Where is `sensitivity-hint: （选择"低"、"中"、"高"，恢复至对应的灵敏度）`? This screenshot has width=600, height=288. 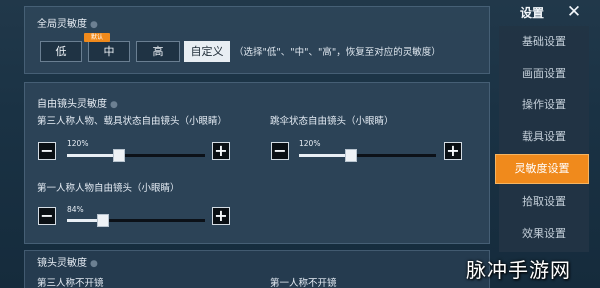 sensitivity-hint: （选择"低"、"中"、"高"，恢复至对应的灵敏度） is located at coordinates (337, 52).